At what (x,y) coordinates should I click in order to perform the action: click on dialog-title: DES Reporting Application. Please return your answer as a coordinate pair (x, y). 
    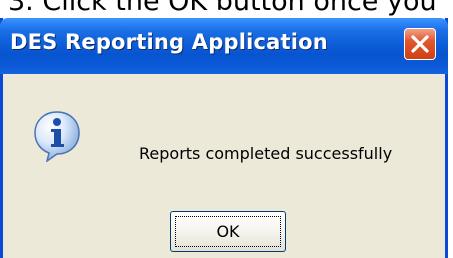
    Looking at the image, I should click on (169, 42).